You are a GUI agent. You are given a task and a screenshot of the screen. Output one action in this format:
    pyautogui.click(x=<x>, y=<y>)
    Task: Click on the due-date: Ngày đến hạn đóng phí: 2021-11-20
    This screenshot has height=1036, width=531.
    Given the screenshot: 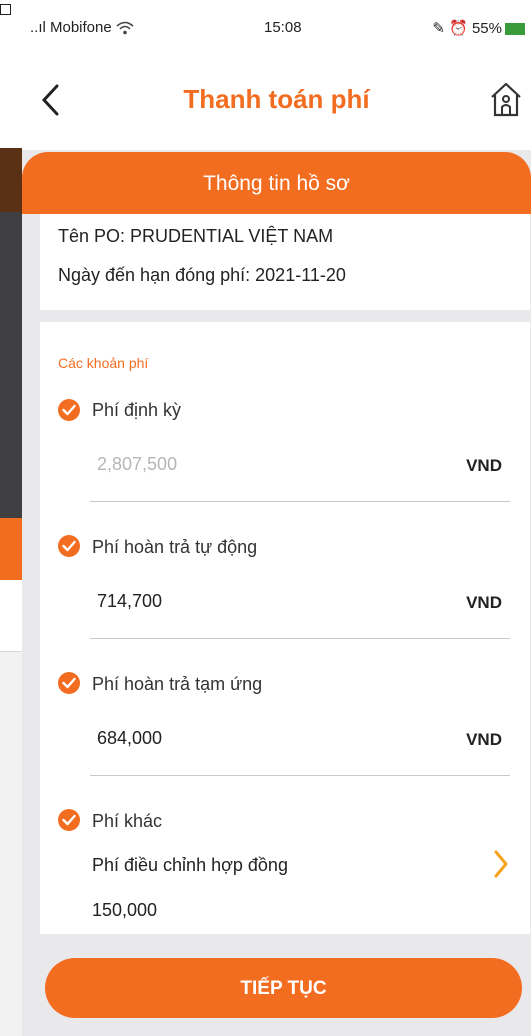 What is the action you would take?
    pyautogui.click(x=202, y=275)
    